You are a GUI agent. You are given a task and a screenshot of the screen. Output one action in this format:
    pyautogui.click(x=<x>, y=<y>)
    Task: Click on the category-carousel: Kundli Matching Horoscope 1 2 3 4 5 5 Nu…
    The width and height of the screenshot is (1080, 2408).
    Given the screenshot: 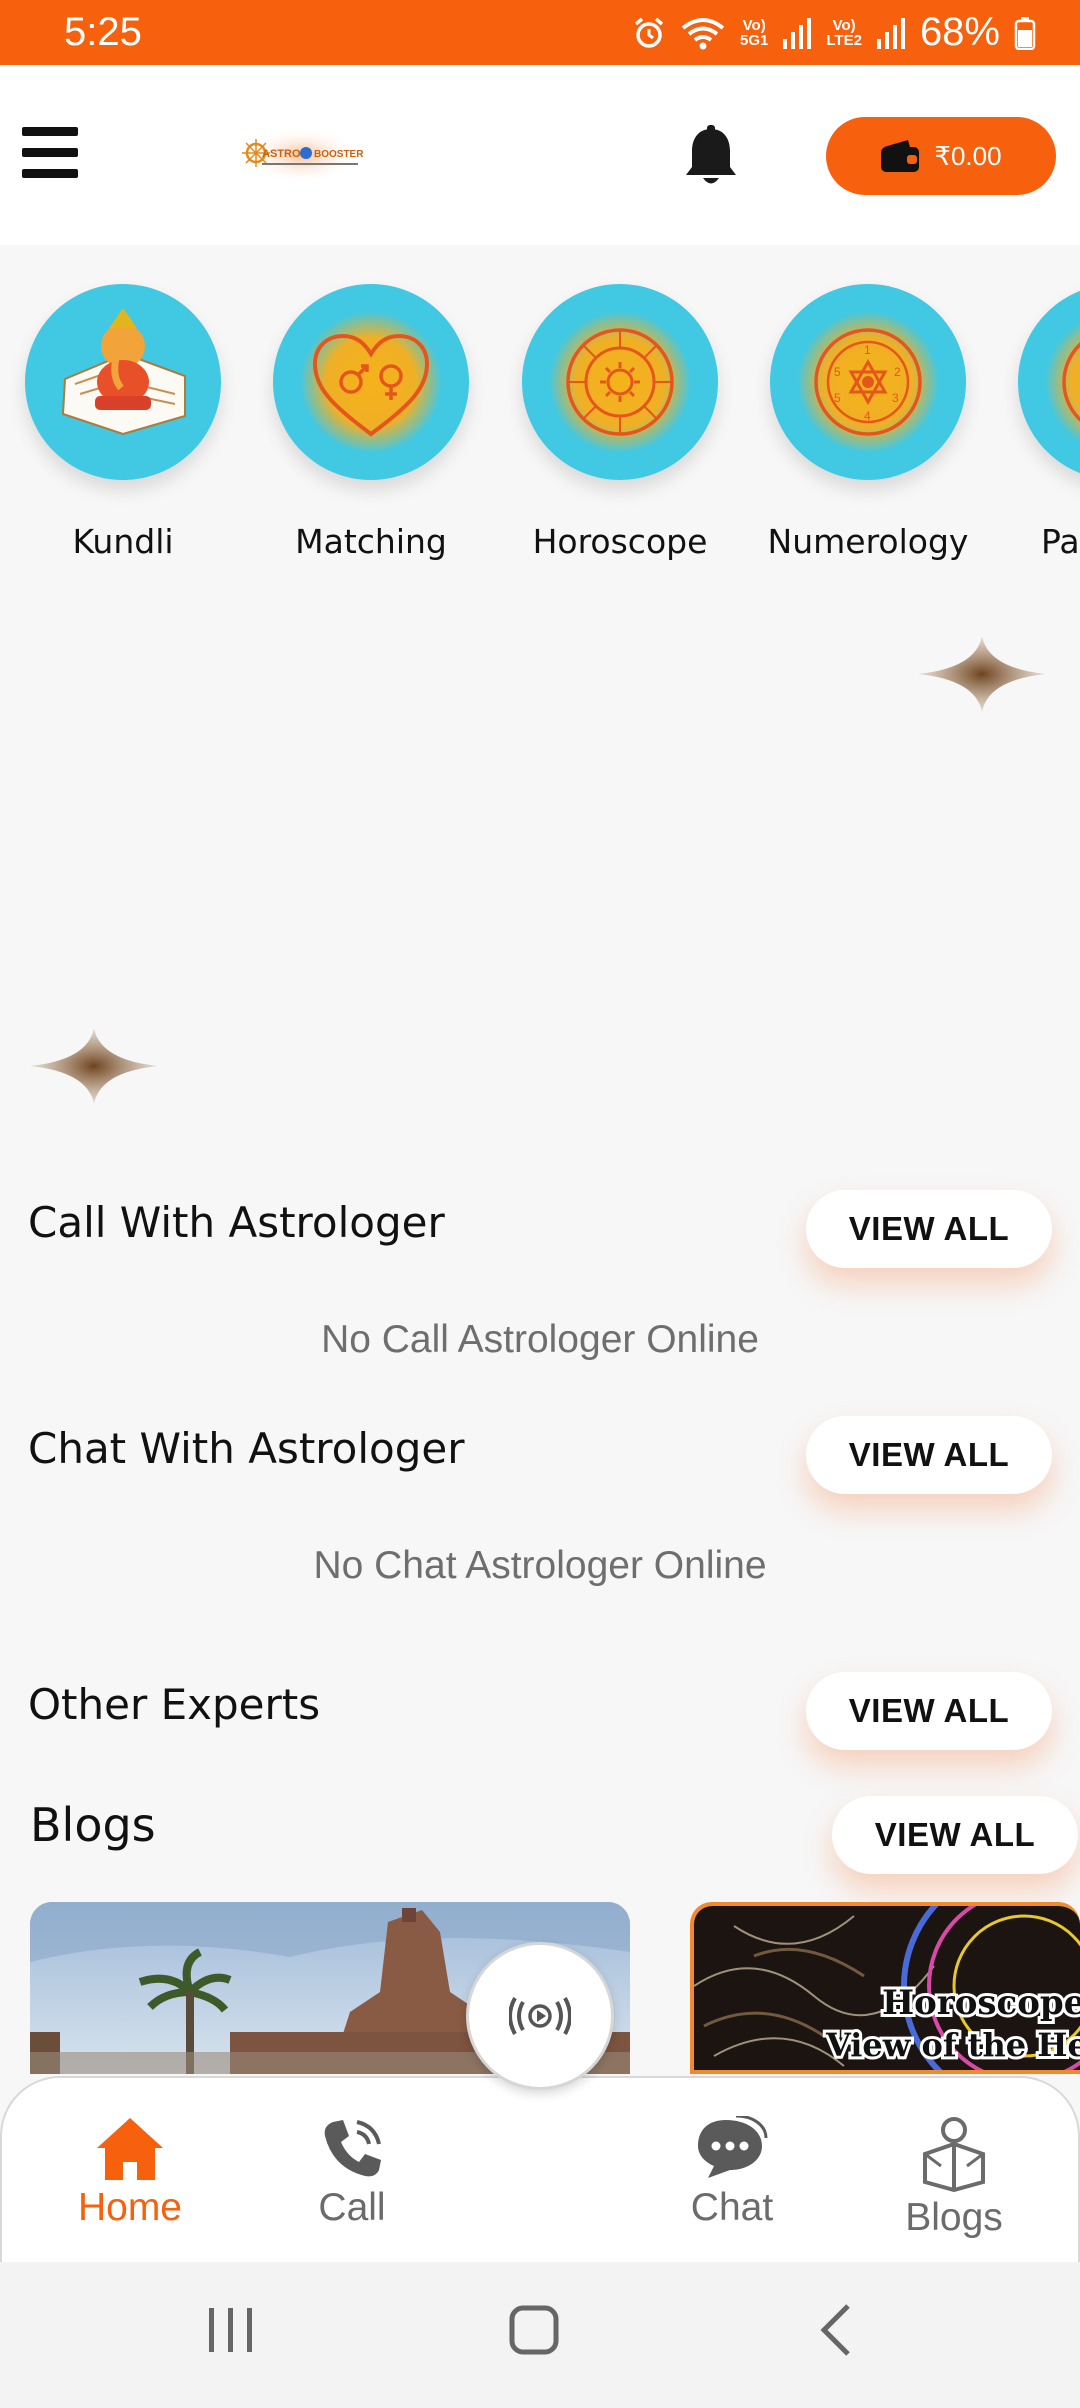 What is the action you would take?
    pyautogui.click(x=540, y=425)
    